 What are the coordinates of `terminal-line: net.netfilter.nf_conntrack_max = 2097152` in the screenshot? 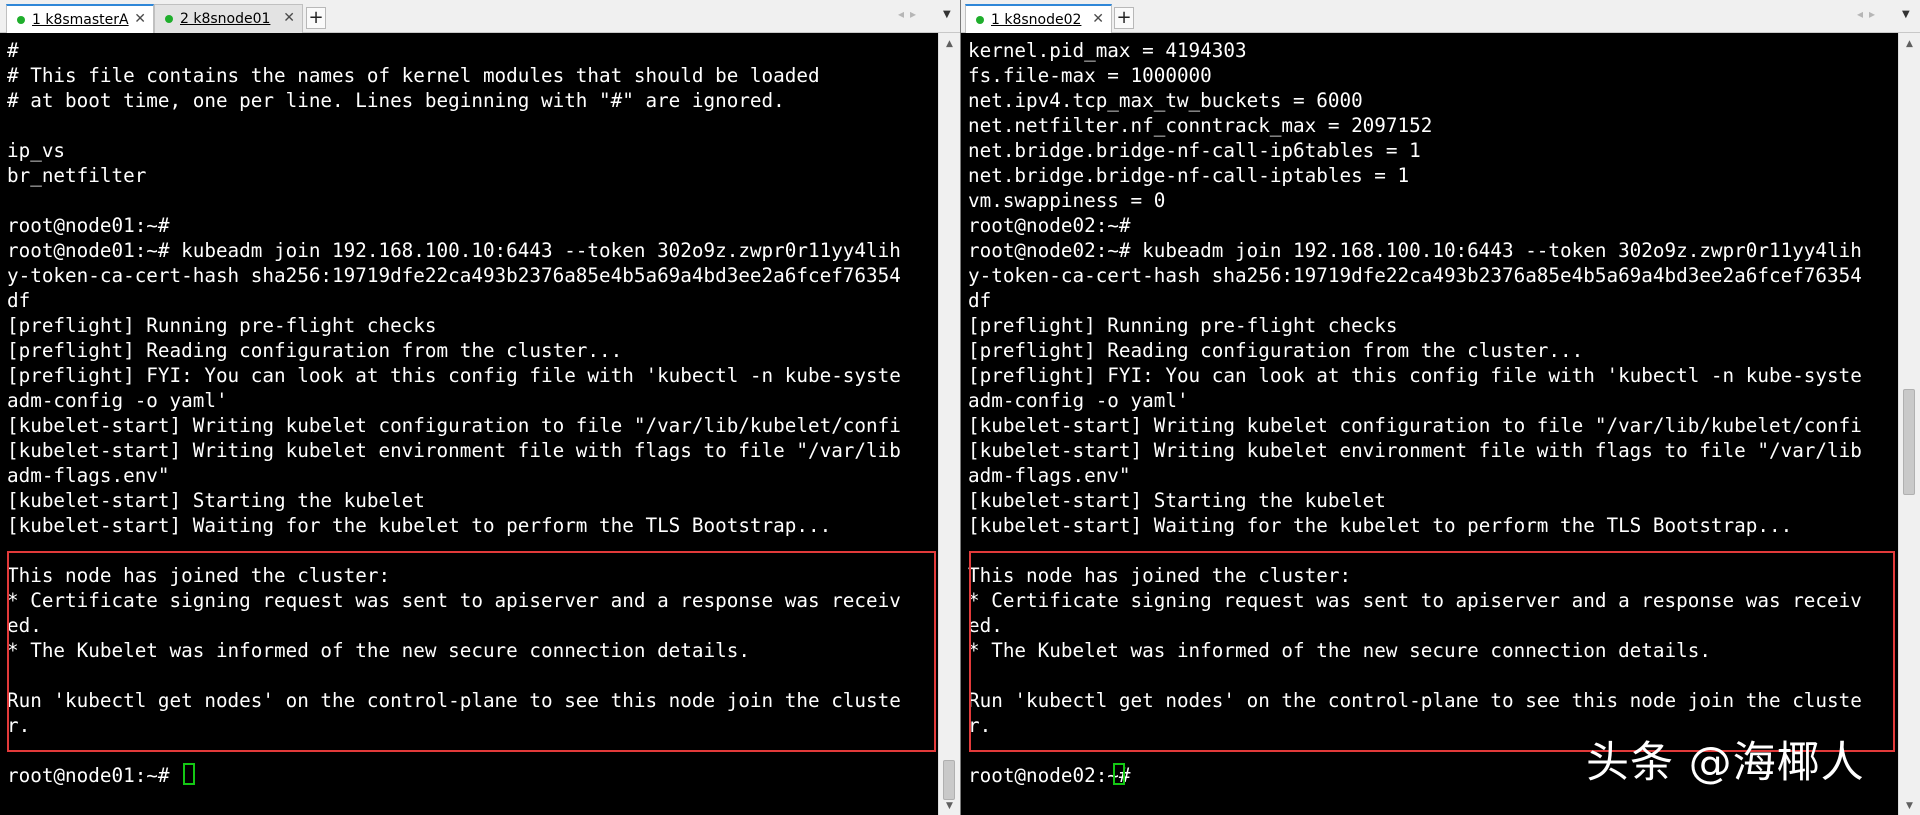 It's located at (1200, 125).